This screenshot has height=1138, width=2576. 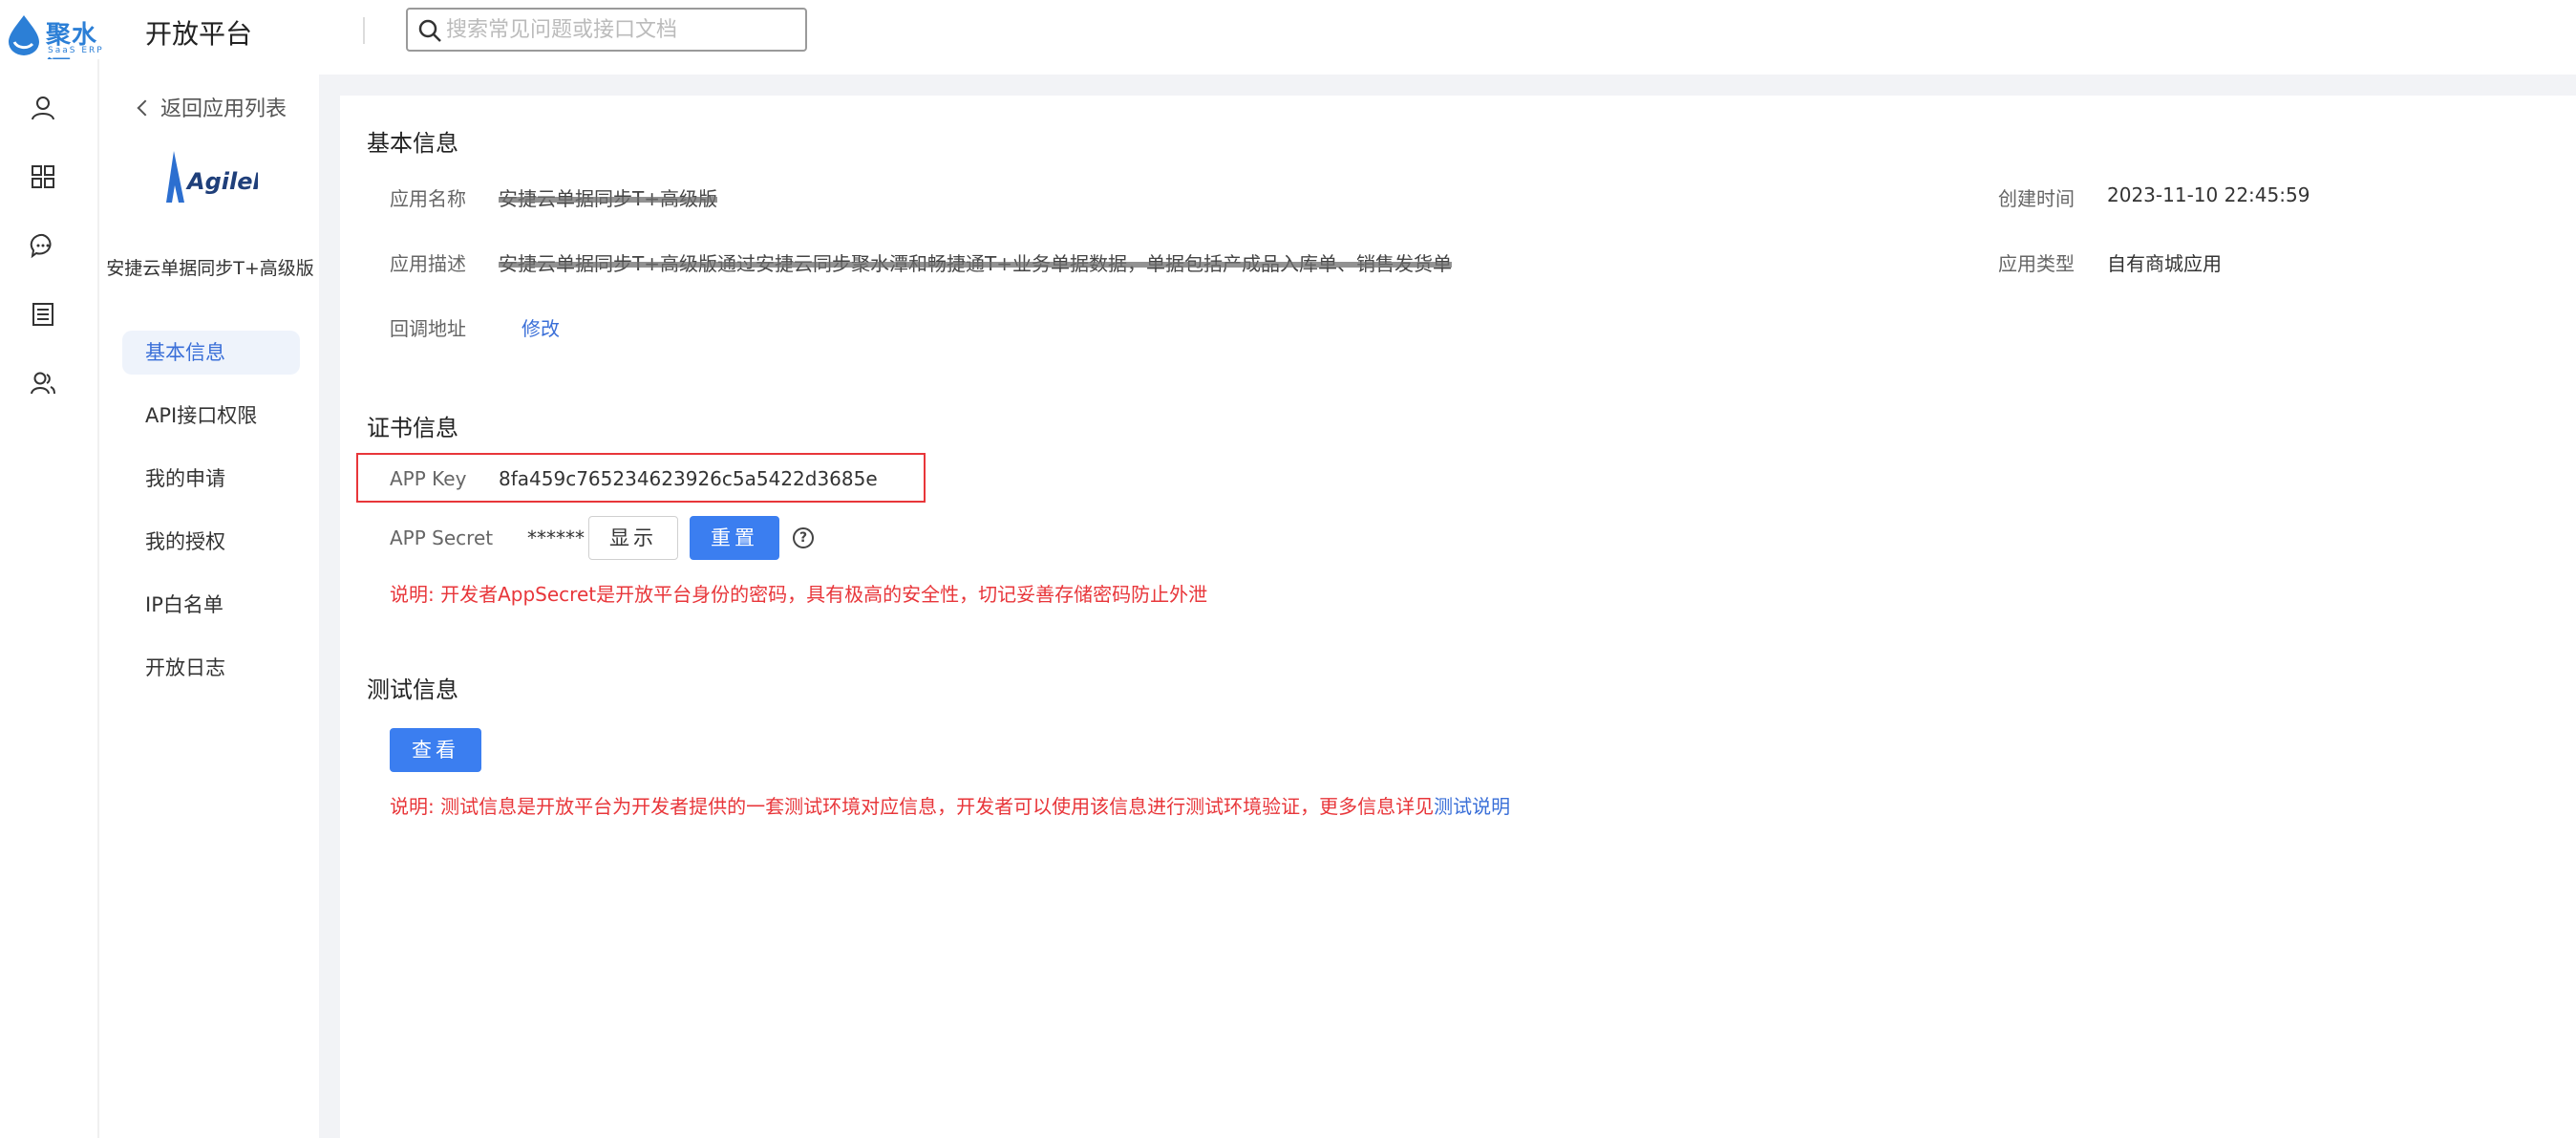 I want to click on callback-url-label: 回调地址, so click(x=428, y=328).